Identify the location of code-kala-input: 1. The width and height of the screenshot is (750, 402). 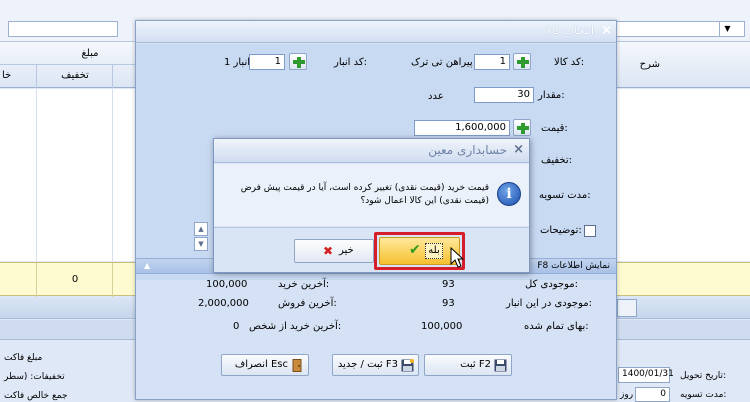
(492, 62).